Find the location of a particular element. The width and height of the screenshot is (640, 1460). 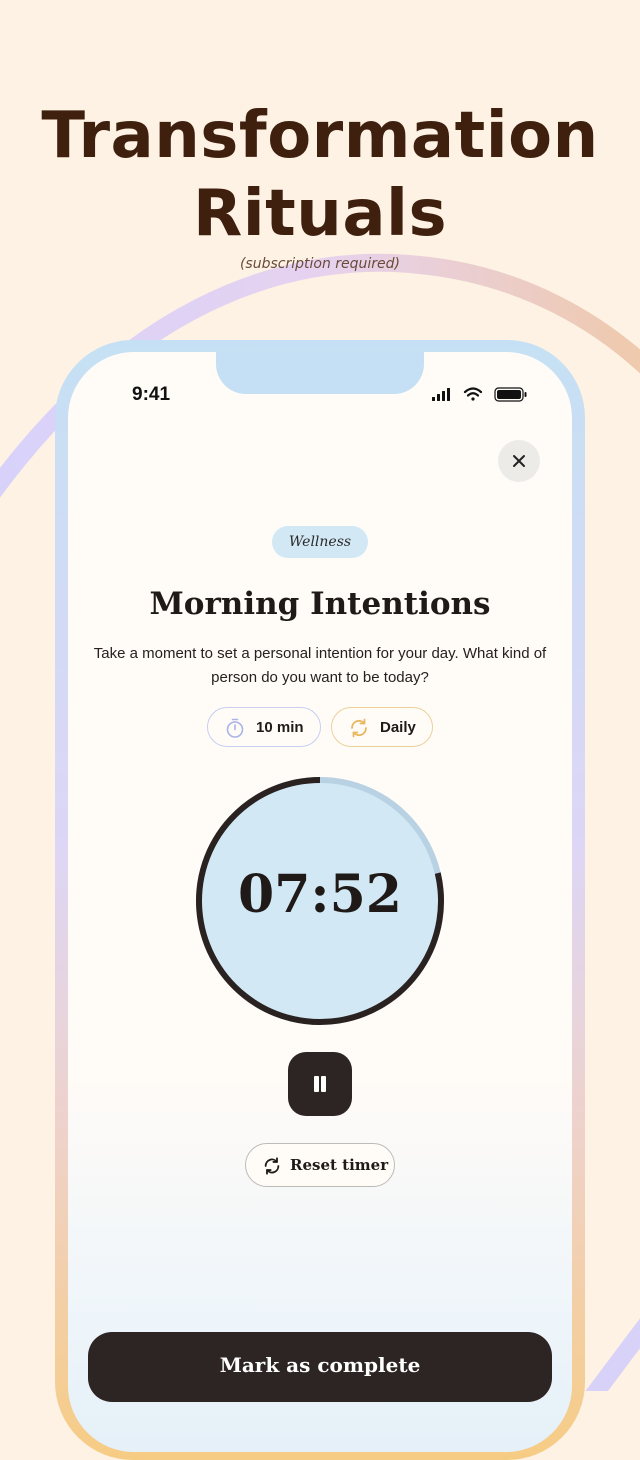

timer-display: 07:52 is located at coordinates (320, 894).